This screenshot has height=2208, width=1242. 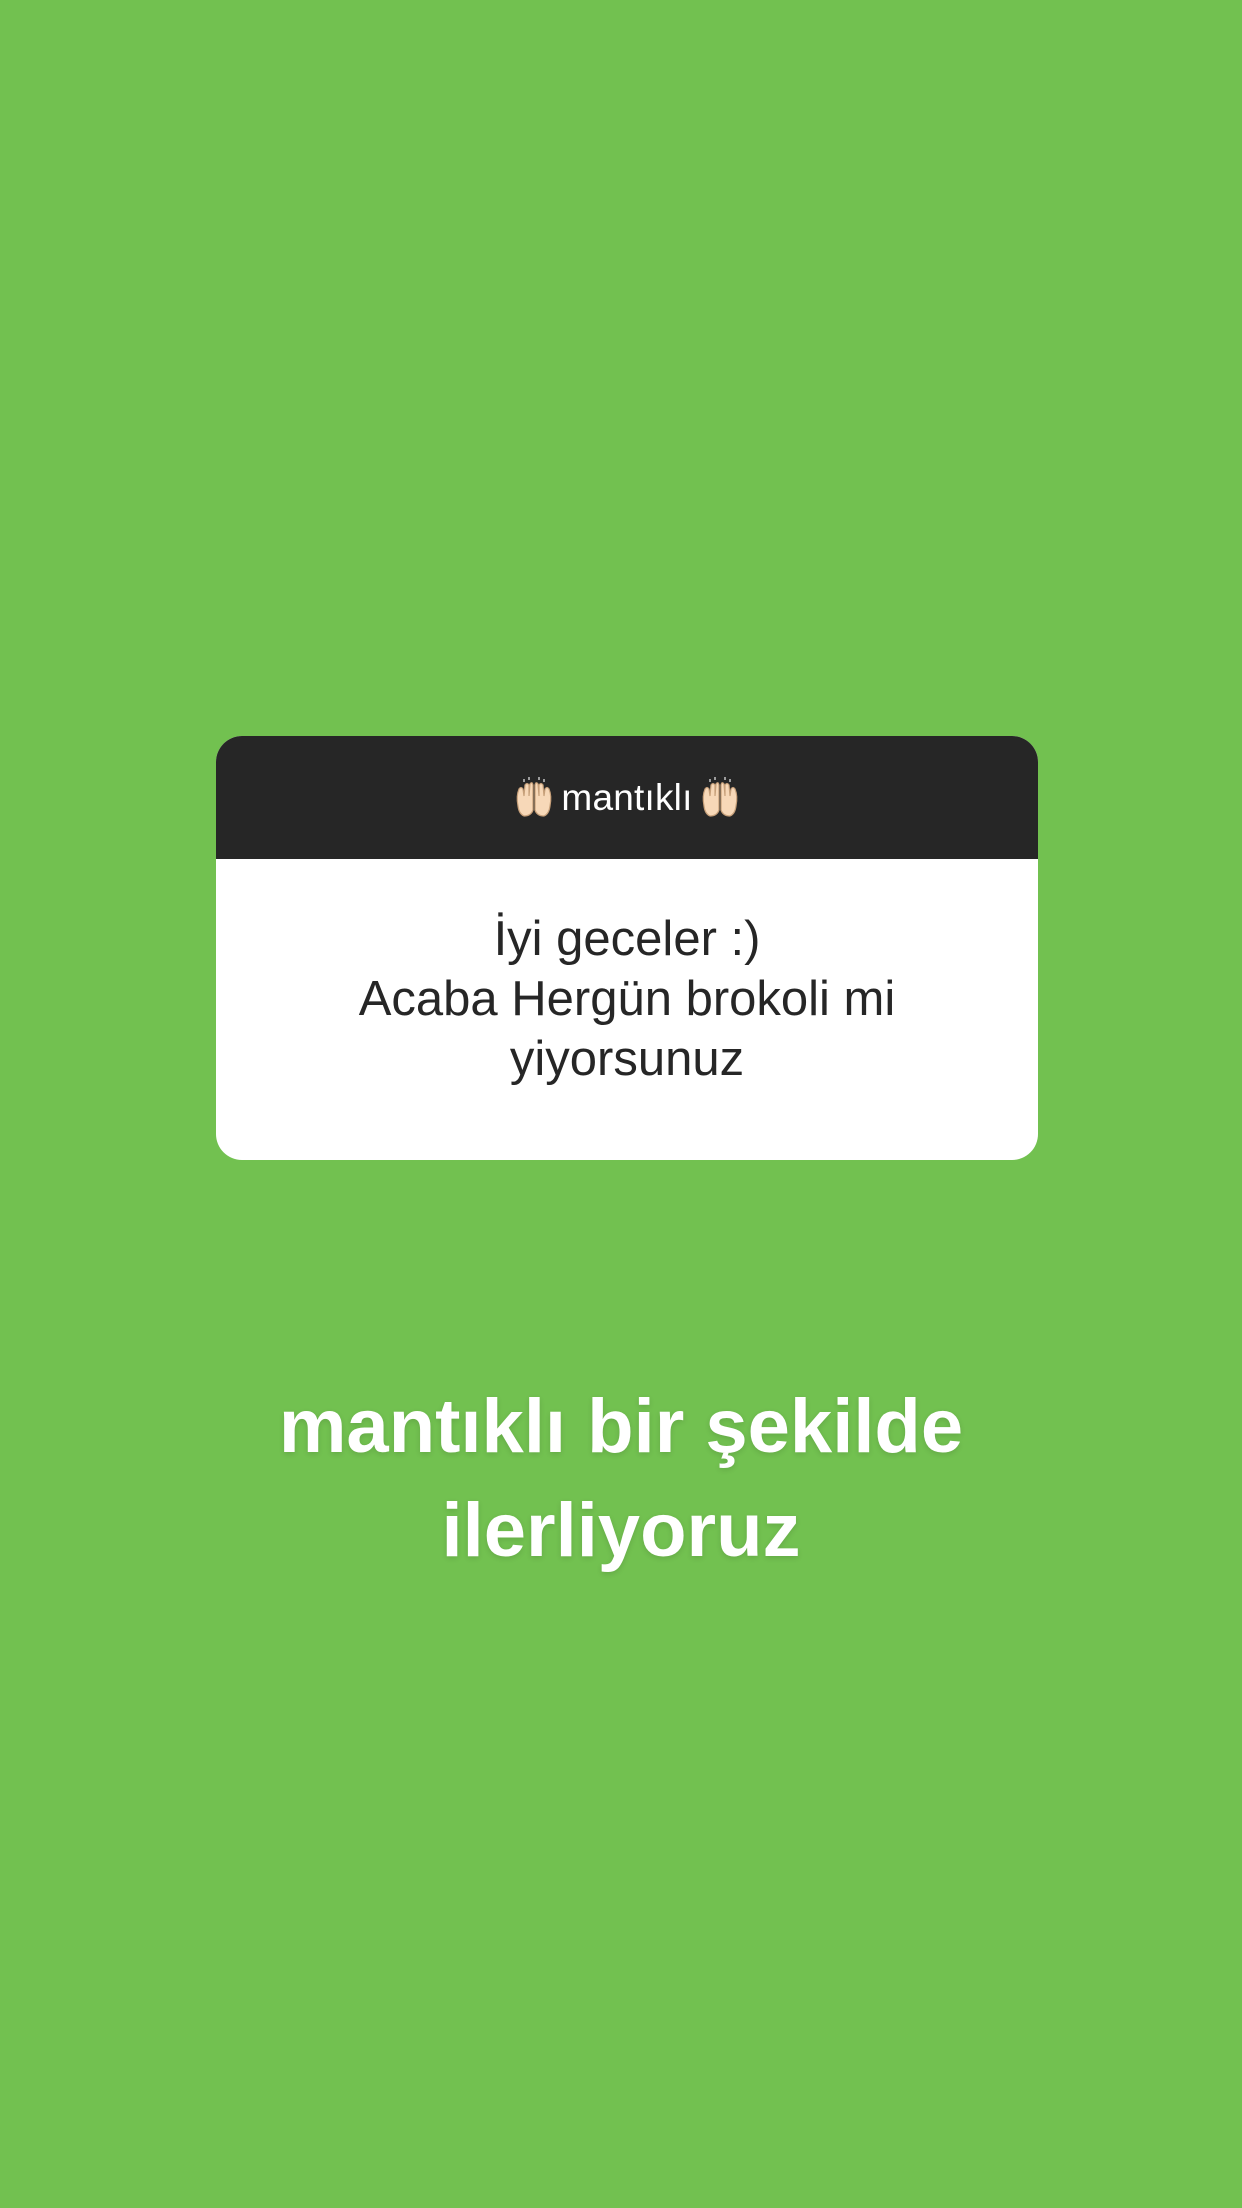 I want to click on question-line: İyi geceler :), so click(x=627, y=939).